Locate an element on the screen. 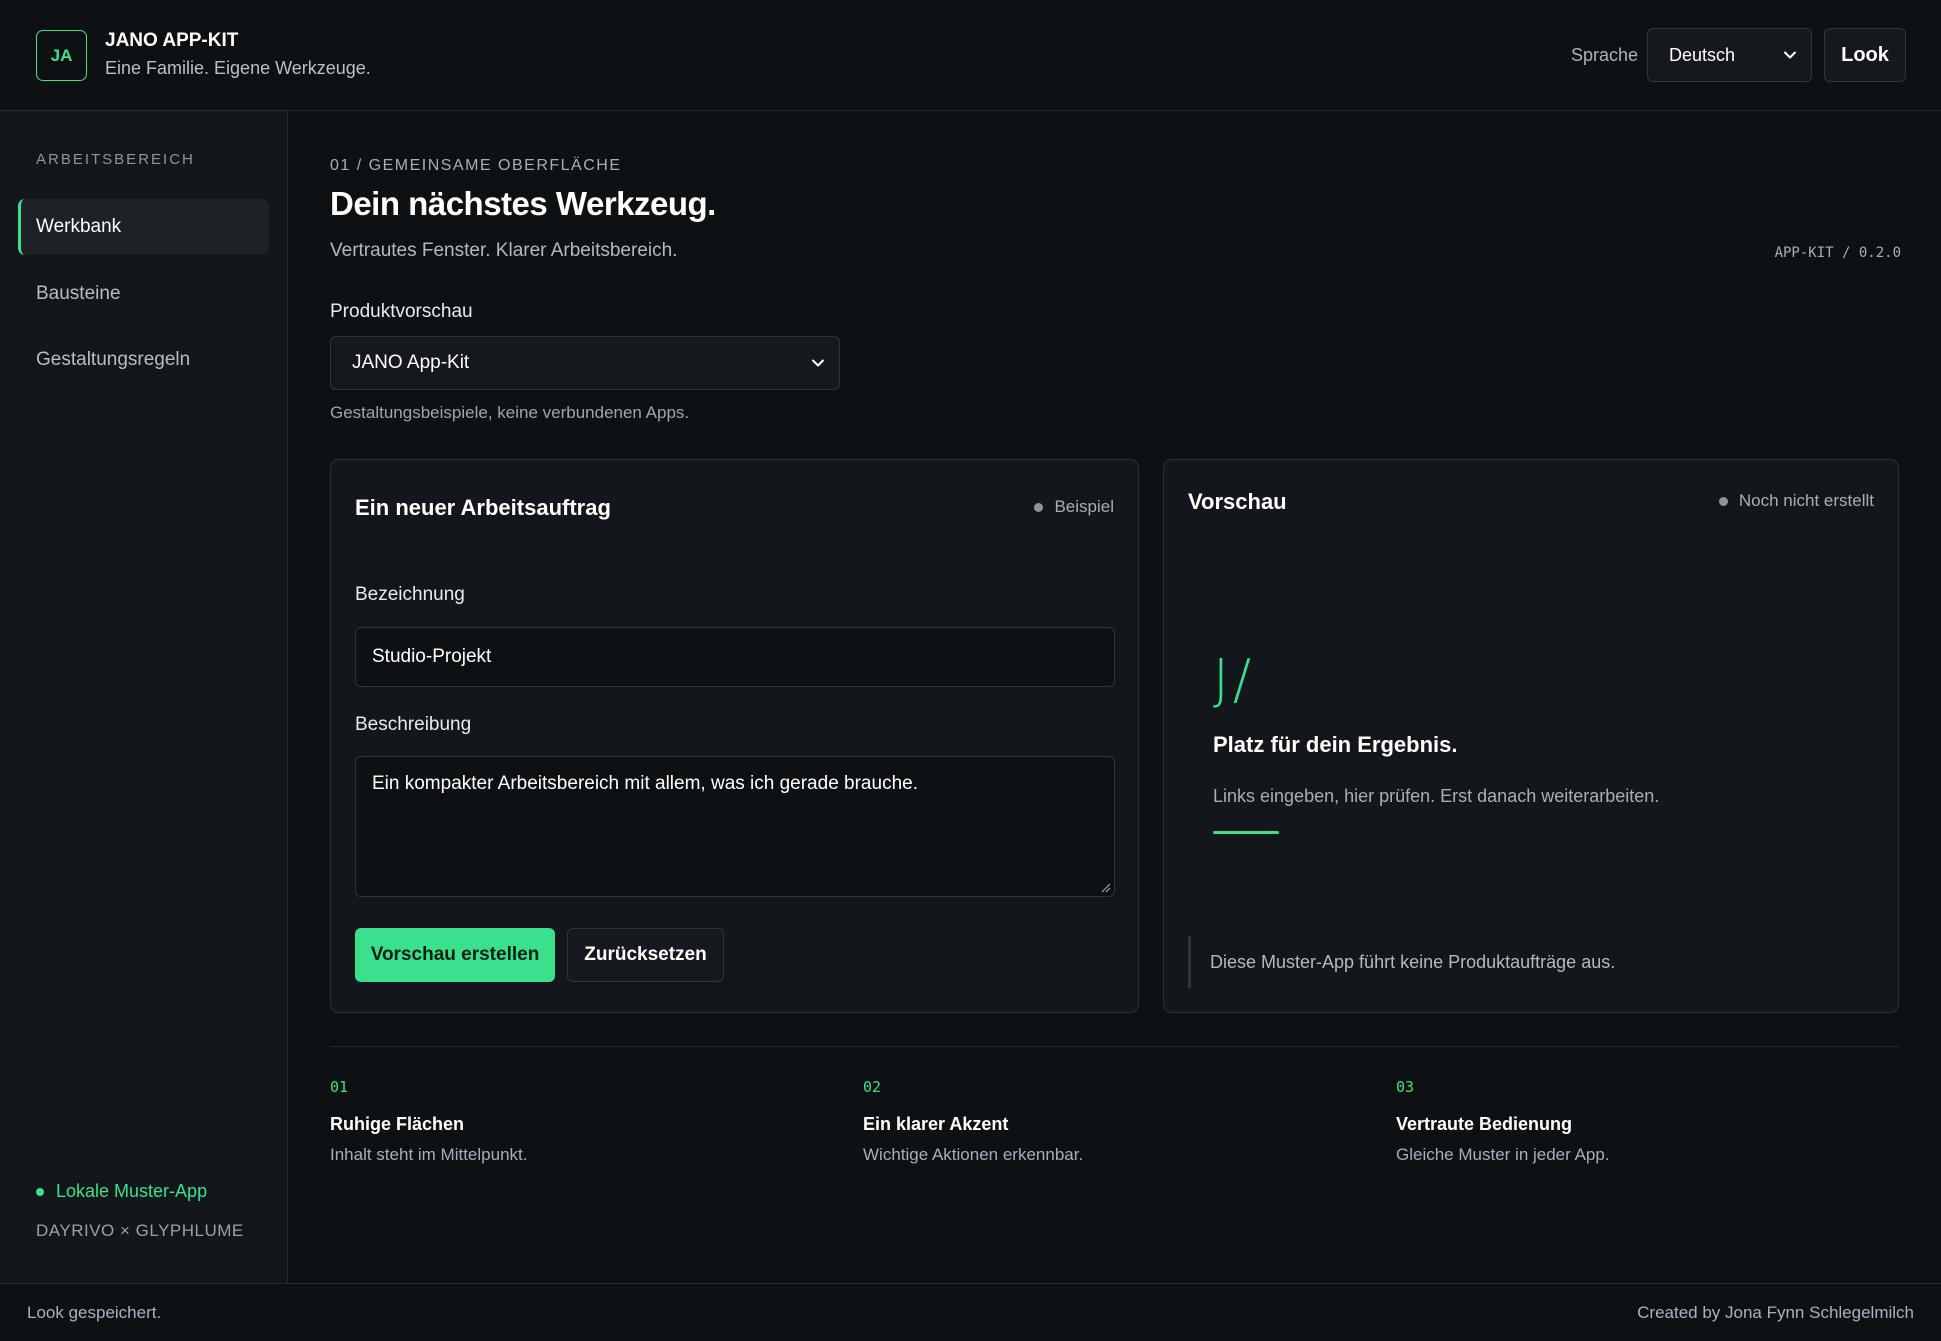 This screenshot has width=1941, height=1341. resize-grip-icon is located at coordinates (1105, 887).